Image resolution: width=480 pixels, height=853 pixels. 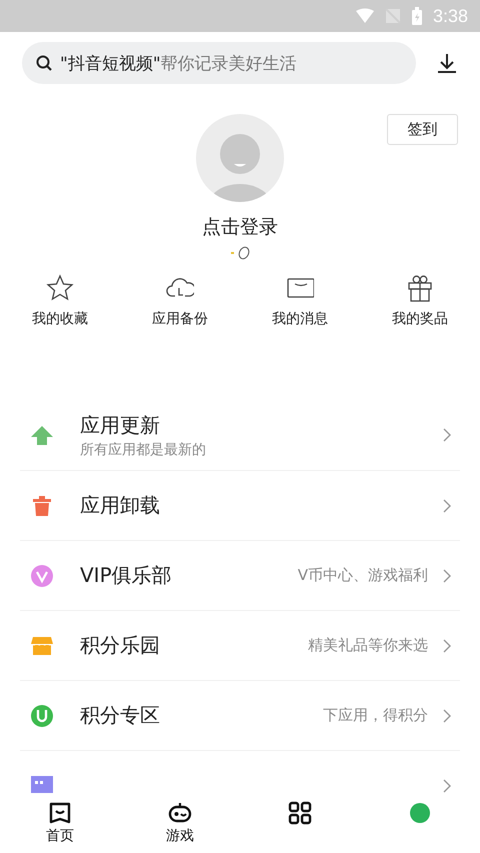 I want to click on menu-subtitle: 所有应用都是最新的, so click(x=143, y=449).